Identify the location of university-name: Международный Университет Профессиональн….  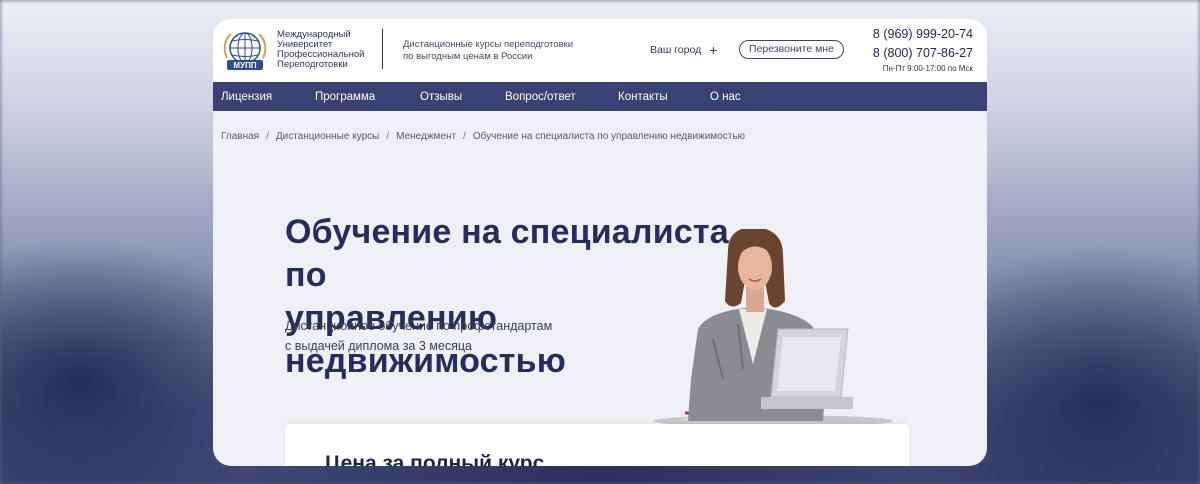
(327, 50).